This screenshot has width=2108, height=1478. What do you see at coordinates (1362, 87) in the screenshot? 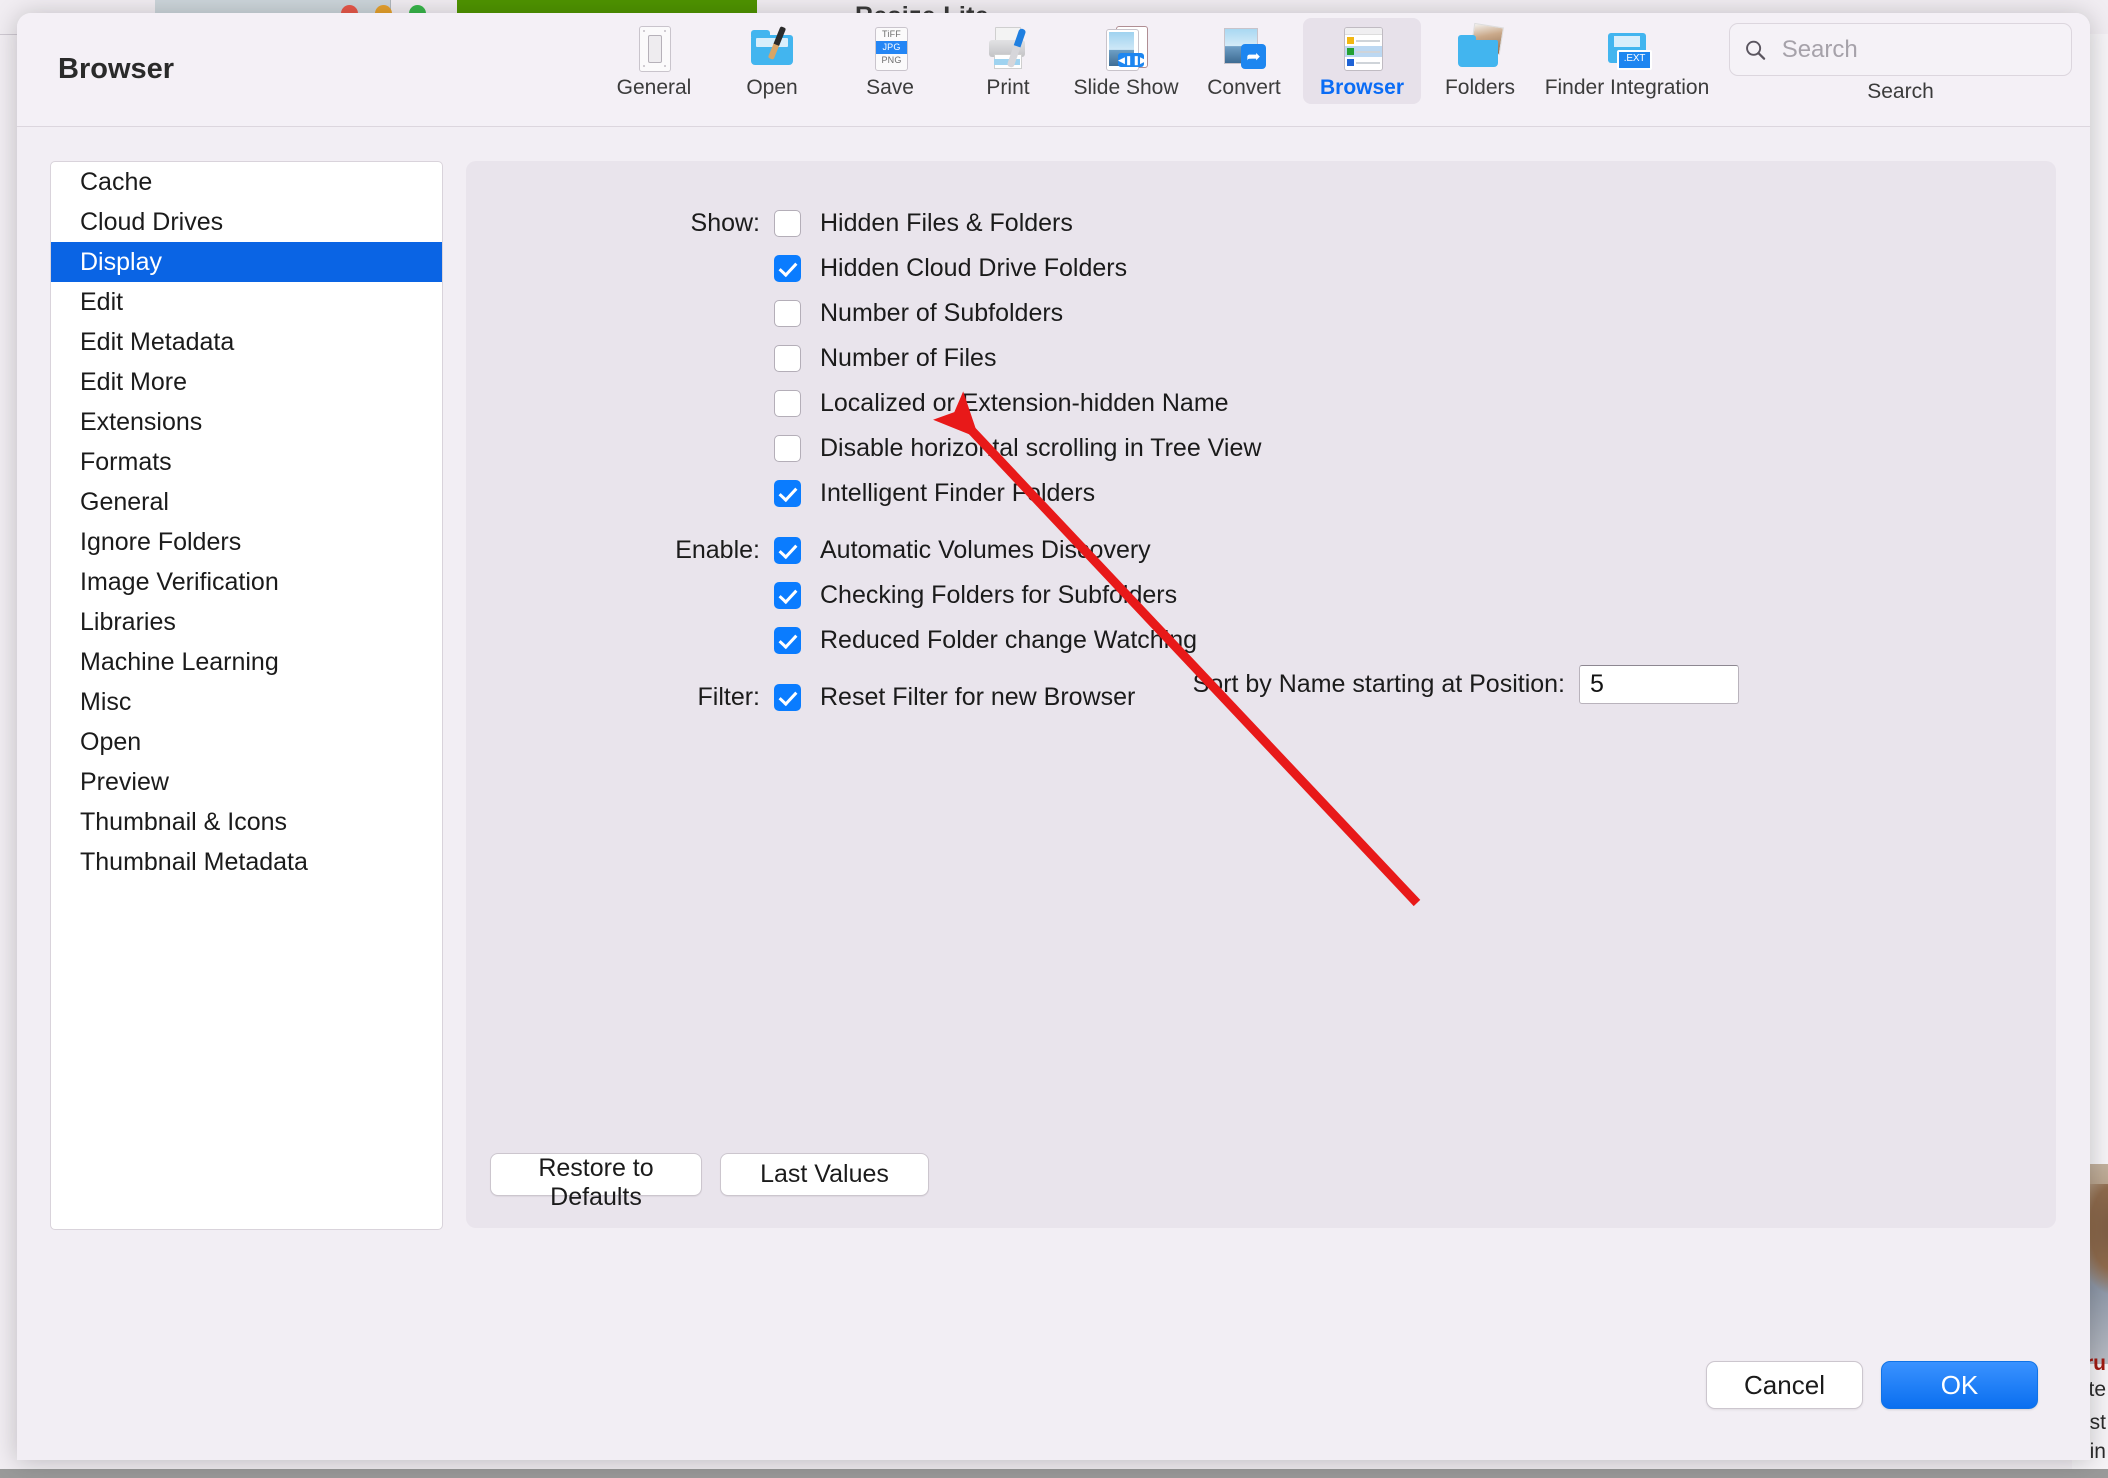
I see `toolbar-item-label: Browser` at bounding box center [1362, 87].